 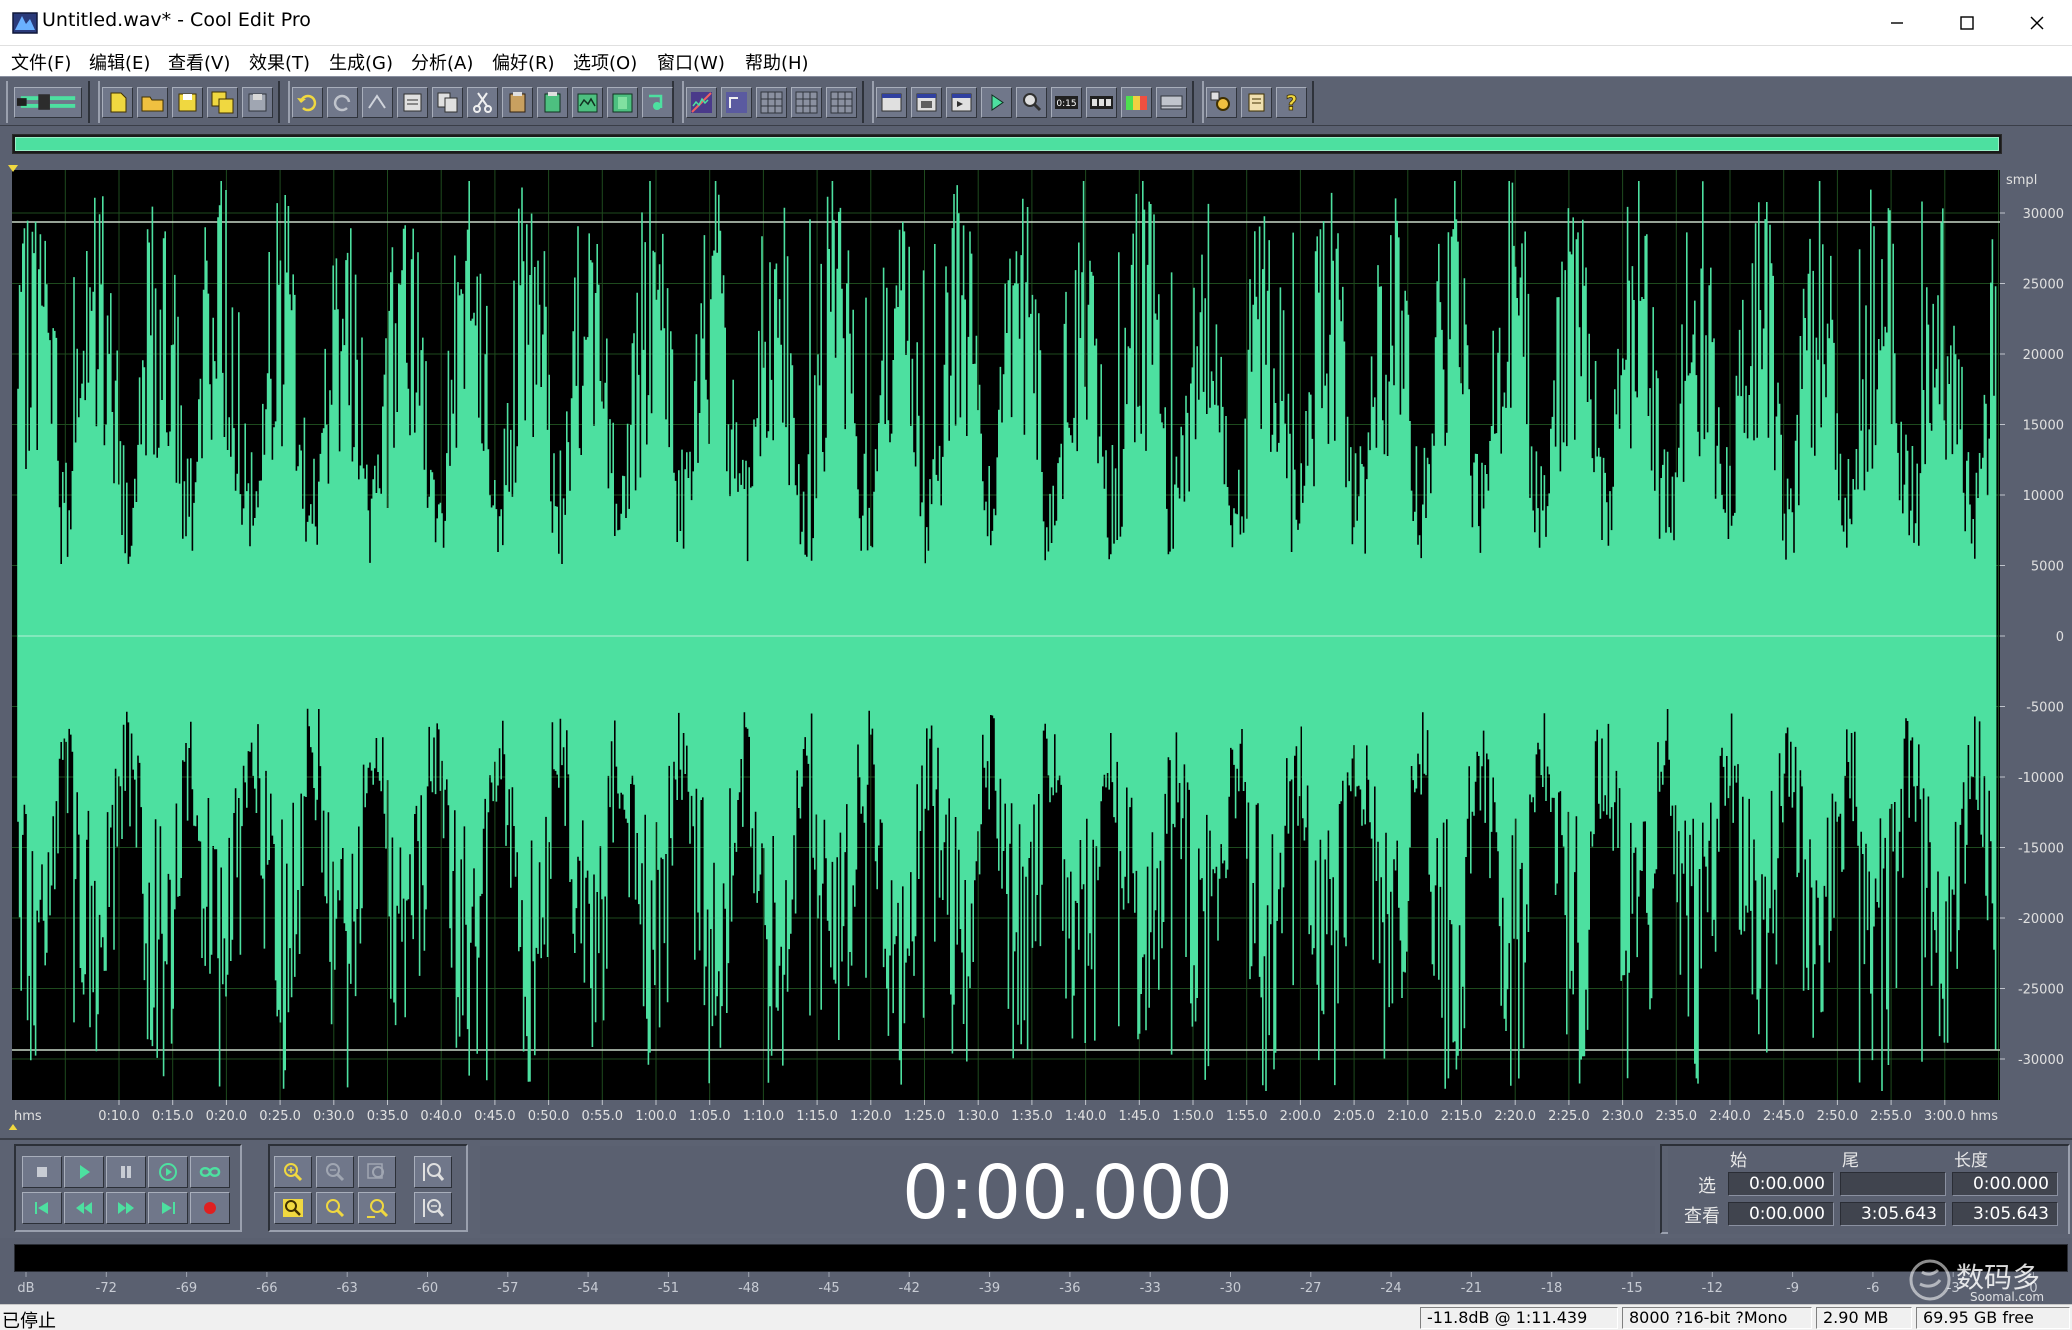 What do you see at coordinates (279, 62) in the screenshot?
I see `menu-effects: 效果(T)` at bounding box center [279, 62].